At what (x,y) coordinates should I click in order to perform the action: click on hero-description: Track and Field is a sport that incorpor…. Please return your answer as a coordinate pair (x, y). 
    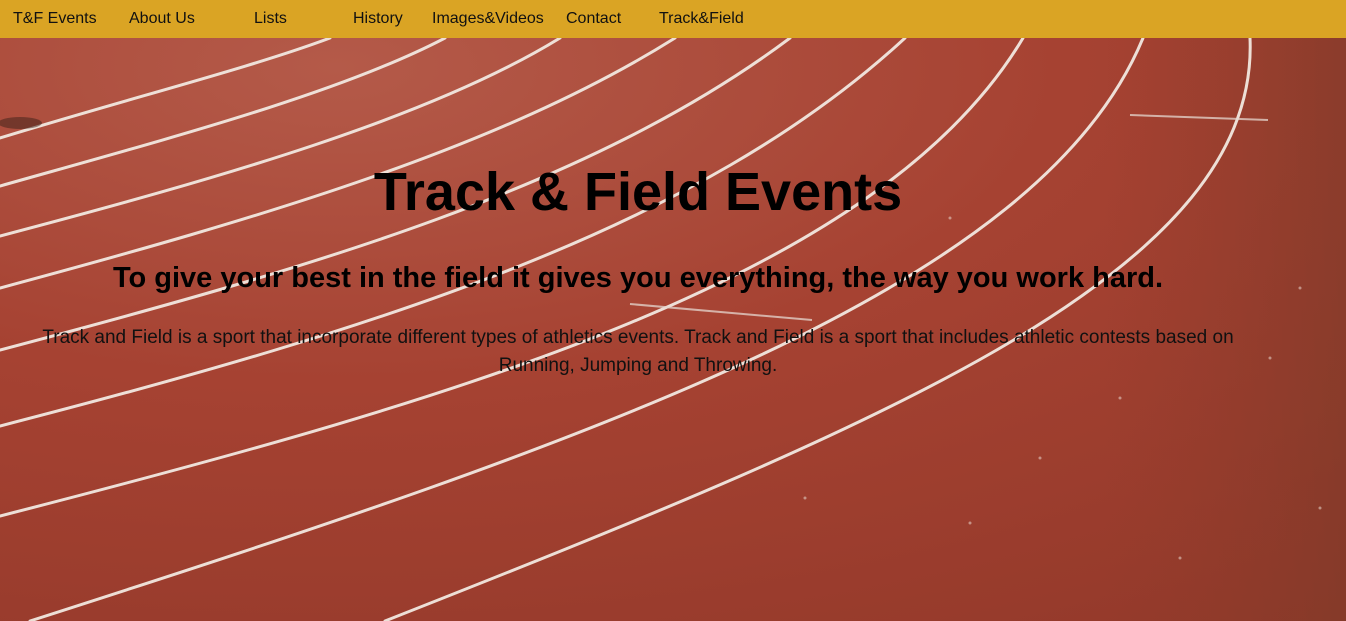
    Looking at the image, I should click on (638, 351).